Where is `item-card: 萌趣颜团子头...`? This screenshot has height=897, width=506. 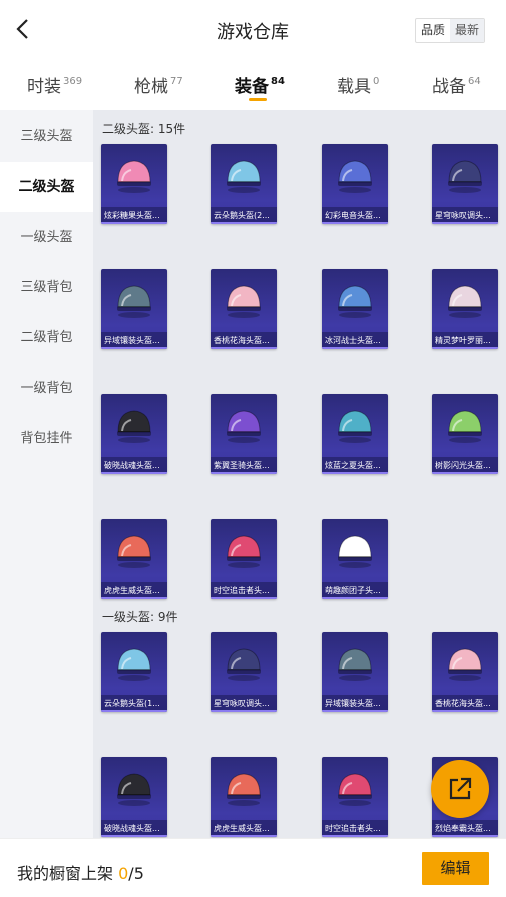
item-card: 萌趣颜团子头... is located at coordinates (355, 559).